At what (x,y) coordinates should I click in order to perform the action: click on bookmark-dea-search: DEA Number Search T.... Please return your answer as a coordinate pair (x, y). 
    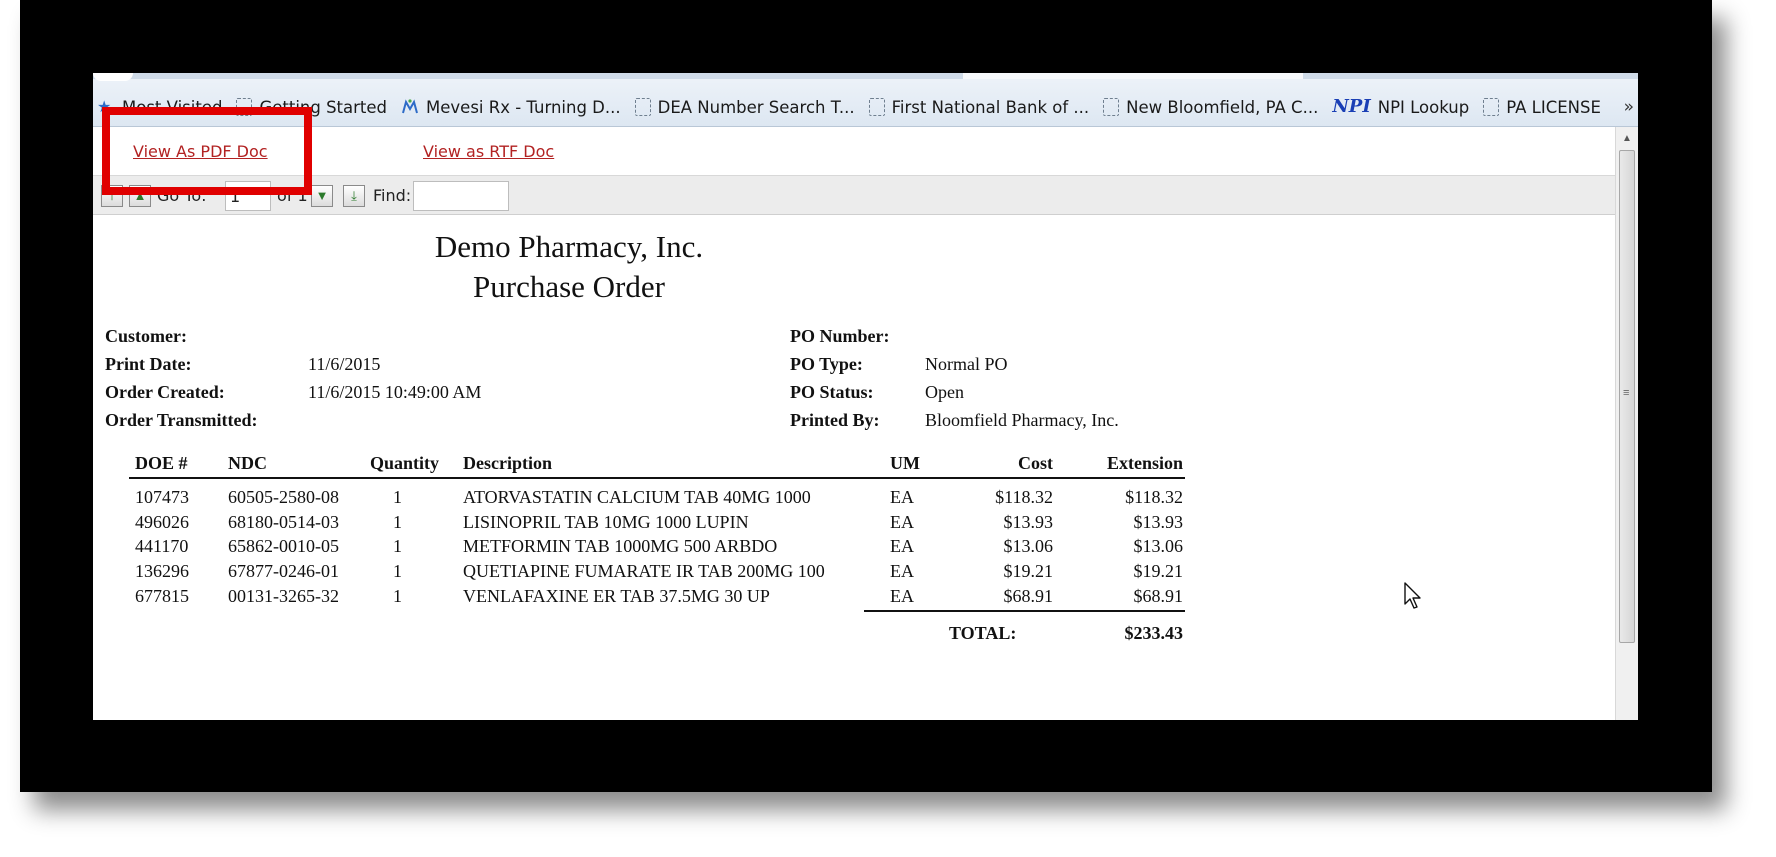
    Looking at the image, I should click on (744, 107).